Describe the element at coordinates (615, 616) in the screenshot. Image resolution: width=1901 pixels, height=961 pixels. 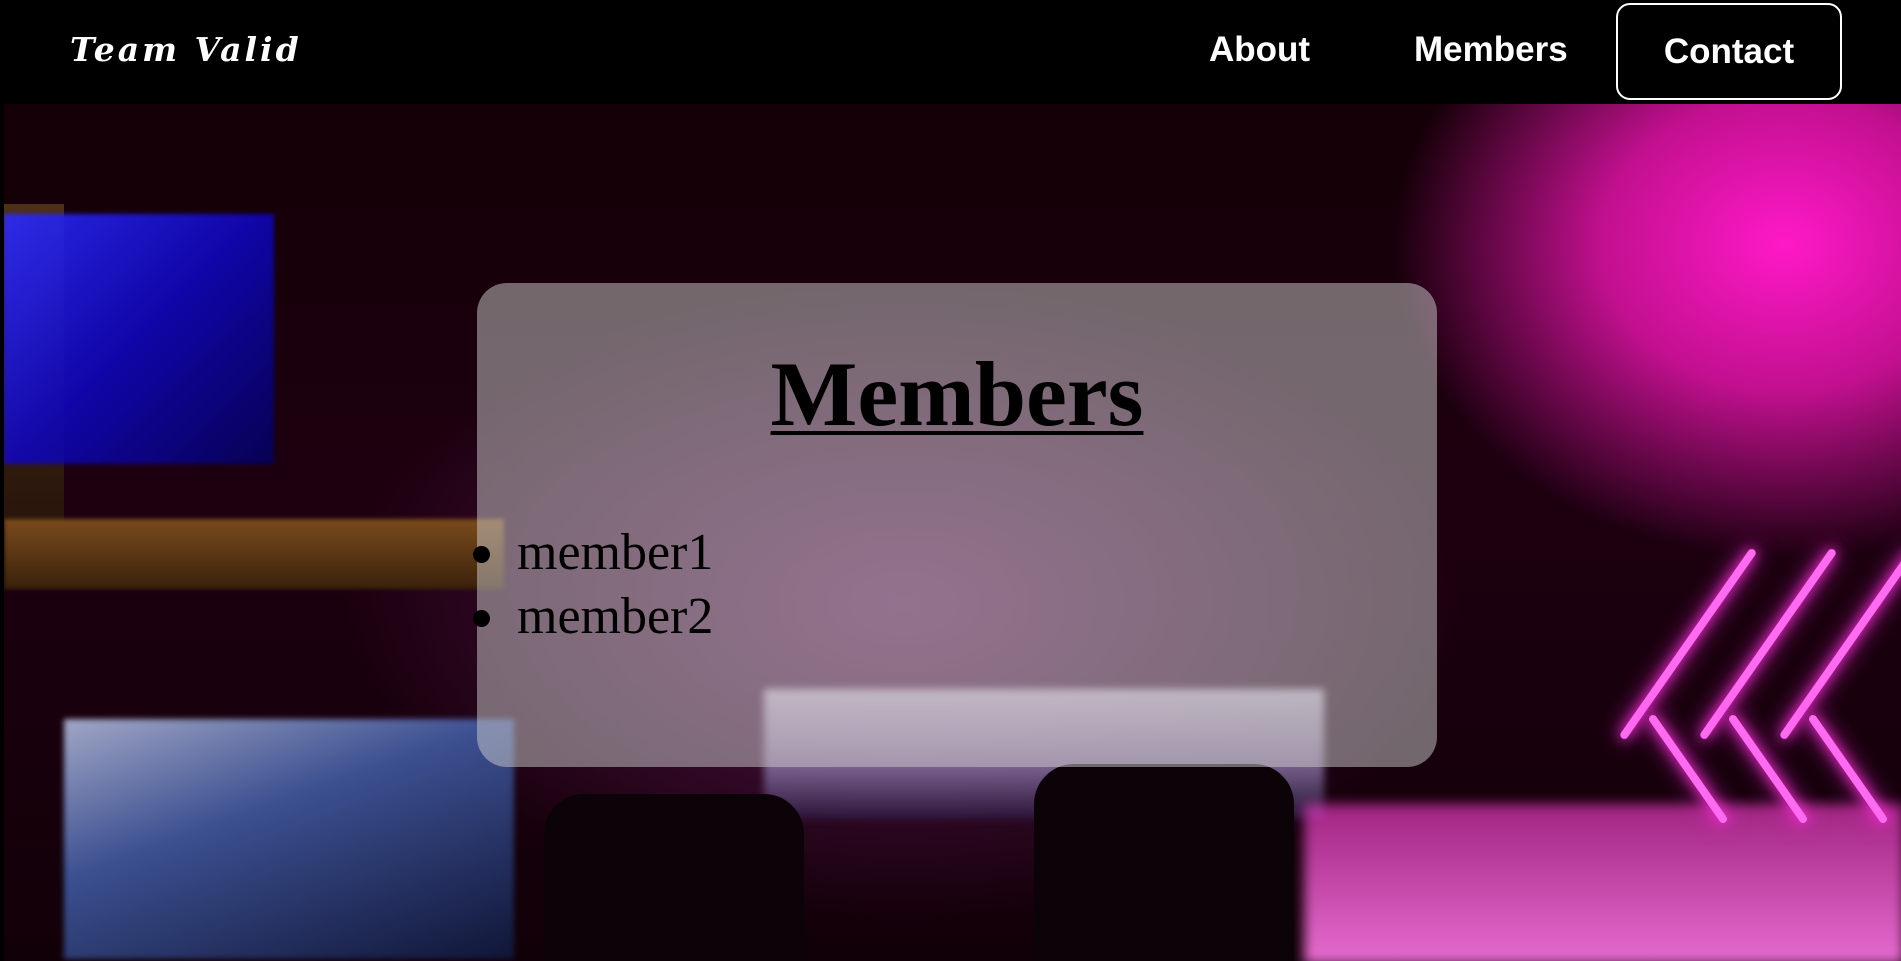
I see `member-name: member2` at that location.